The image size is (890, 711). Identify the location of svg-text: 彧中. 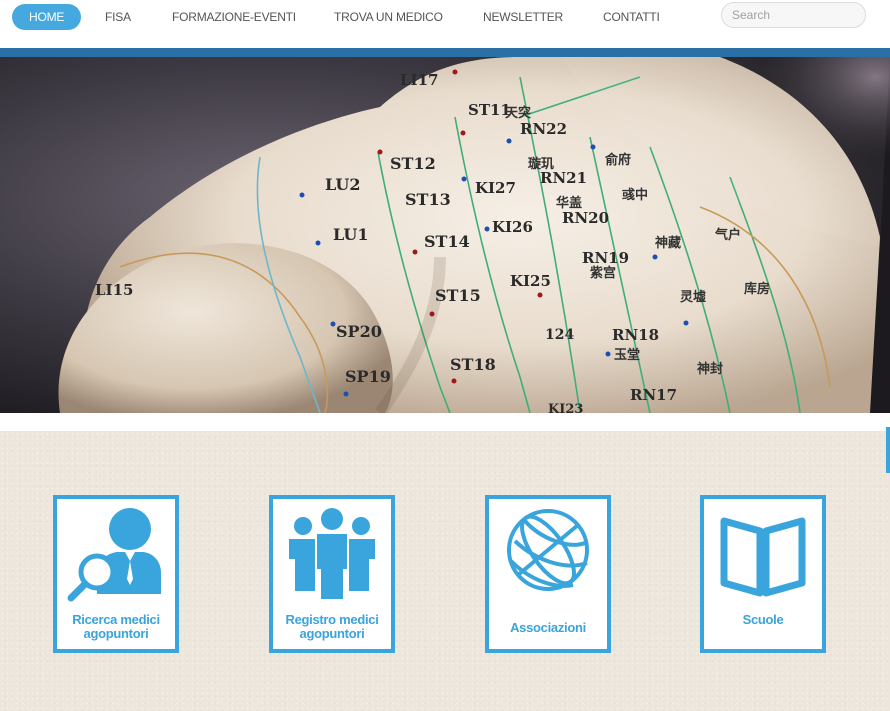
(635, 195).